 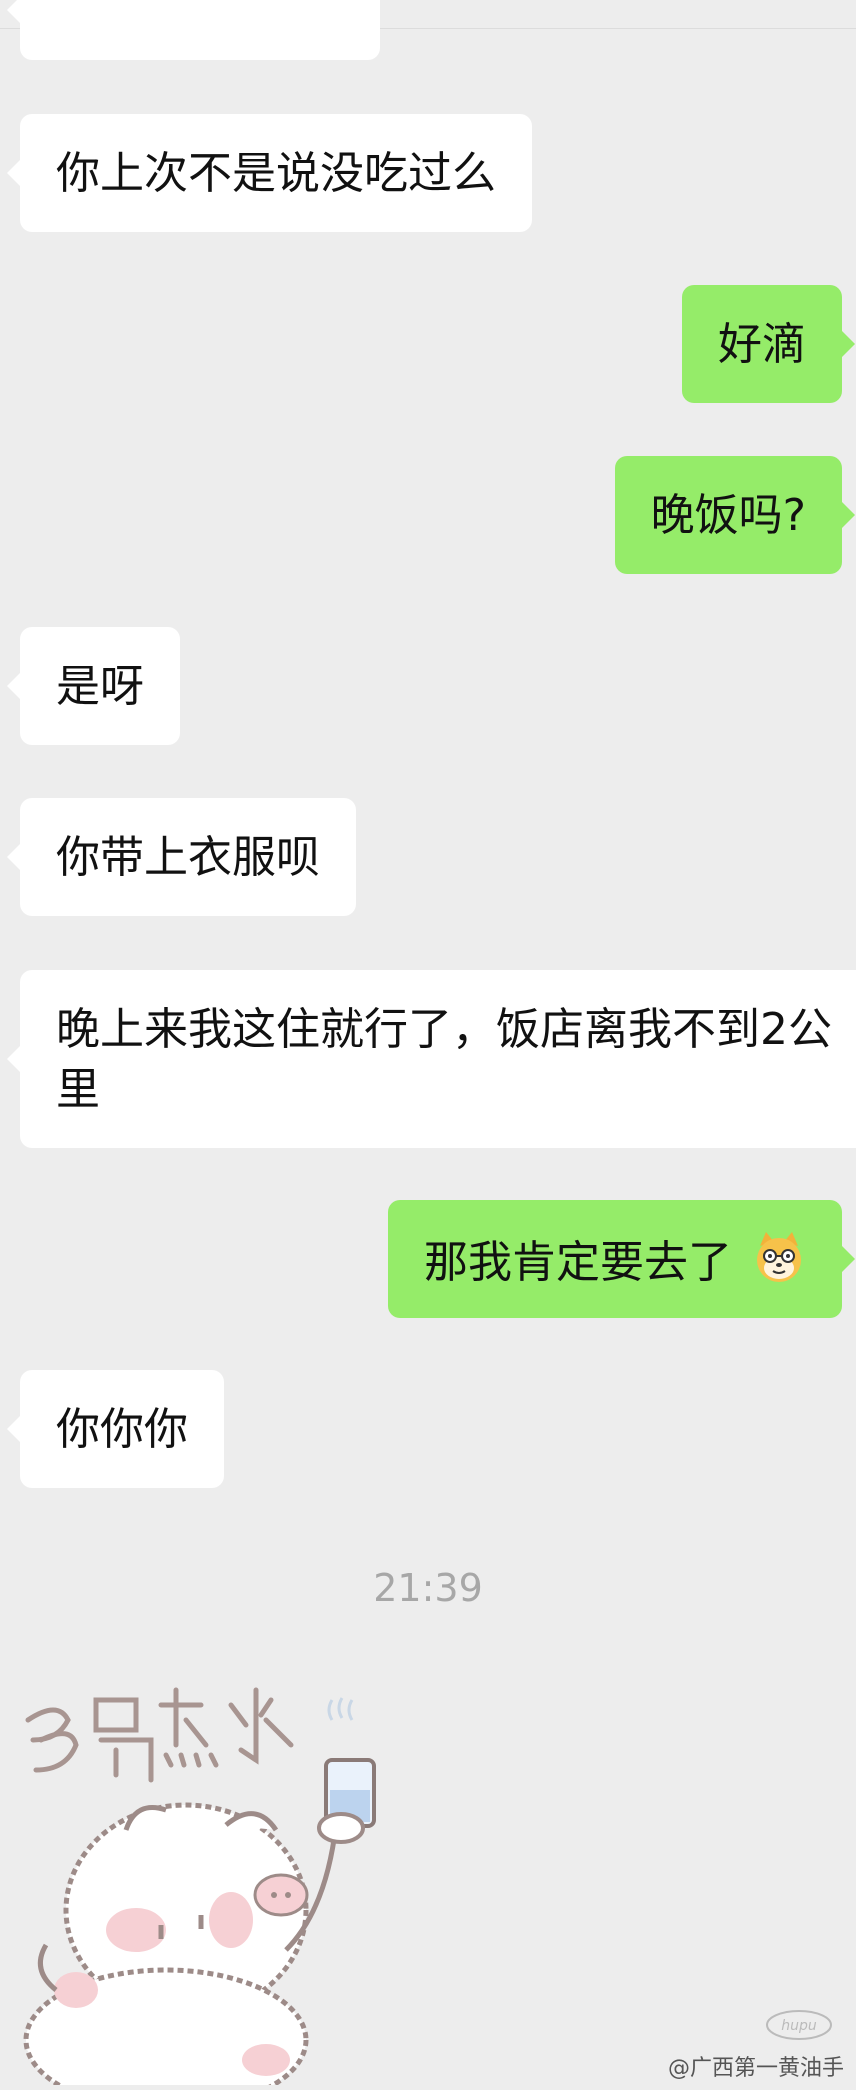 I want to click on message-bubble-received, so click(x=193, y=30).